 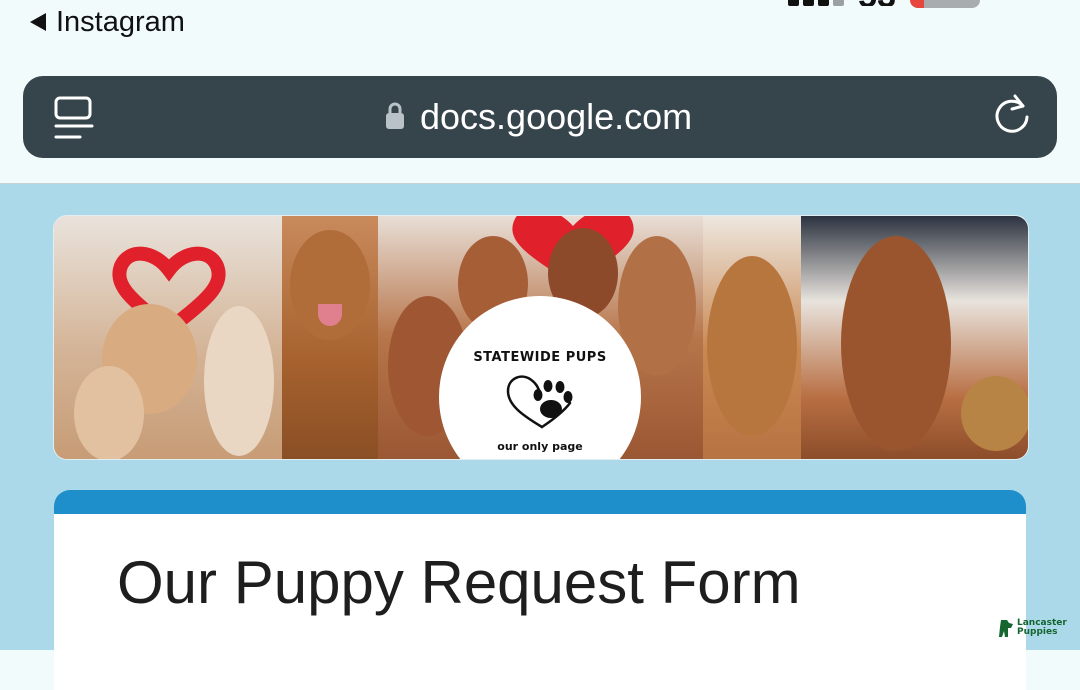 What do you see at coordinates (1012, 115) in the screenshot?
I see `reload-icon` at bounding box center [1012, 115].